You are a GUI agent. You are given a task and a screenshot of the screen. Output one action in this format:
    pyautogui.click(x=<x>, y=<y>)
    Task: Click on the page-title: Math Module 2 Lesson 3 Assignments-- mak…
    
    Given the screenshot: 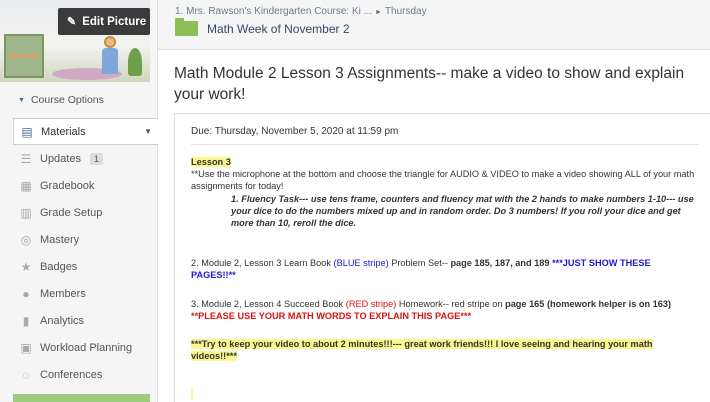 What is the action you would take?
    pyautogui.click(x=429, y=84)
    